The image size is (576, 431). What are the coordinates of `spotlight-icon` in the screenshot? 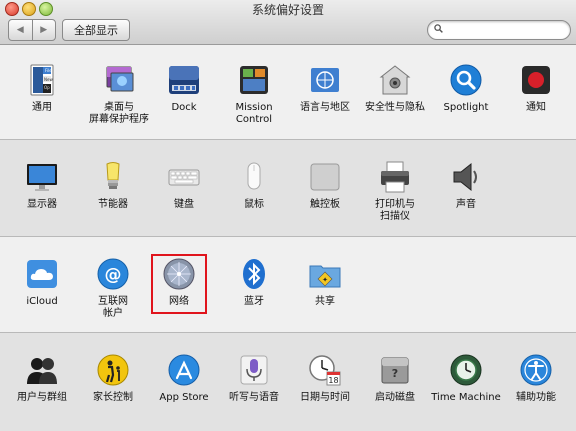 It's located at (466, 80).